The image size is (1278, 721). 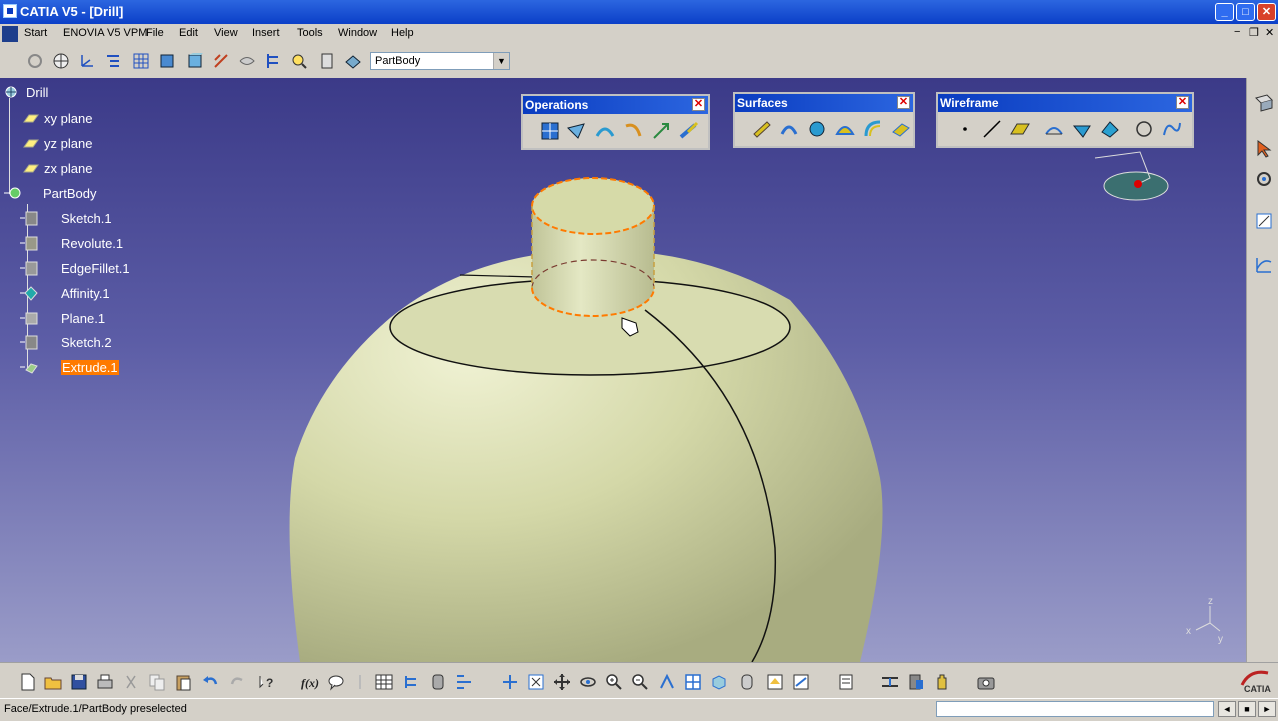 What do you see at coordinates (614, 682) in the screenshot?
I see `zoom-in-icon` at bounding box center [614, 682].